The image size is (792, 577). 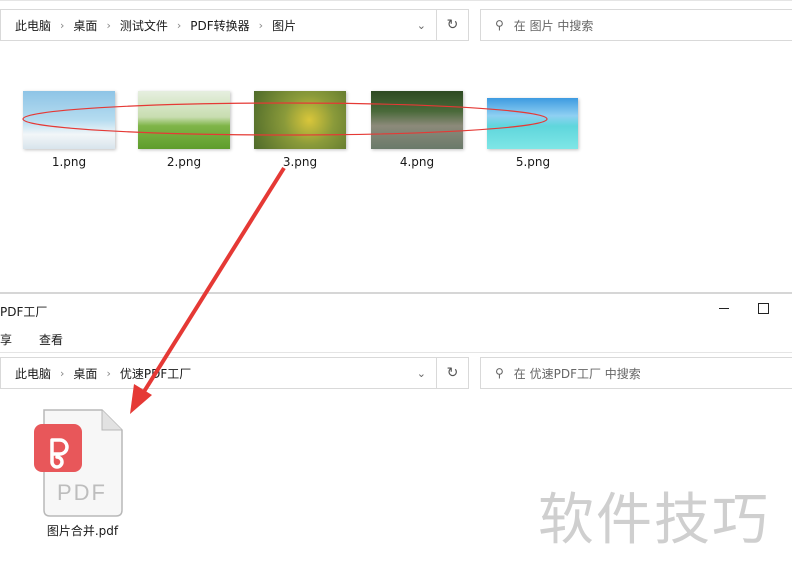 I want to click on file-label: 3.png, so click(x=300, y=162).